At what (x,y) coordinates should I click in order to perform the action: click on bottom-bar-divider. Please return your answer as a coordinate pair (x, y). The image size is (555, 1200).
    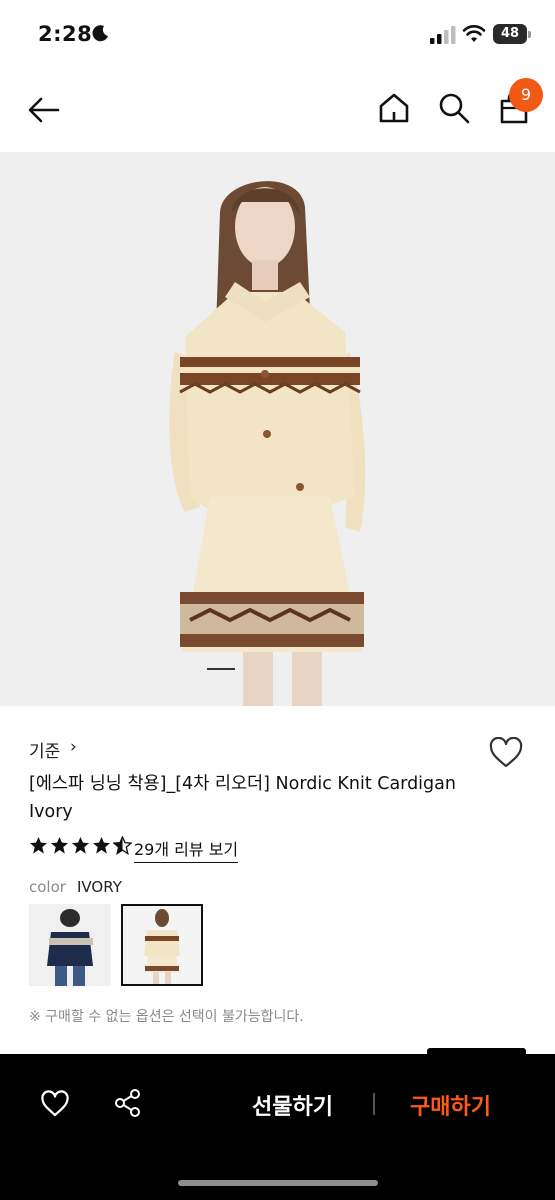
    Looking at the image, I should click on (374, 1104).